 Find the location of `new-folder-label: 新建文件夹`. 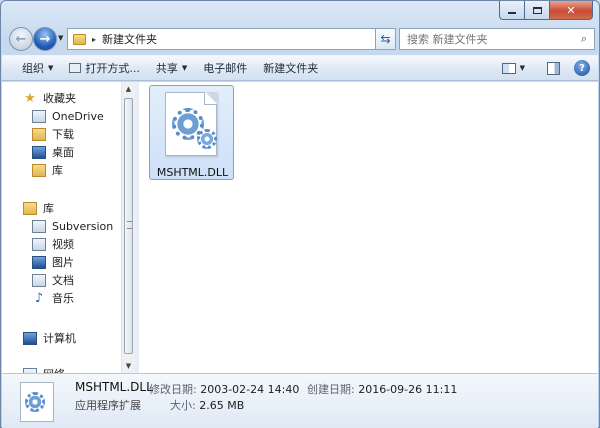

new-folder-label: 新建文件夹 is located at coordinates (291, 68).